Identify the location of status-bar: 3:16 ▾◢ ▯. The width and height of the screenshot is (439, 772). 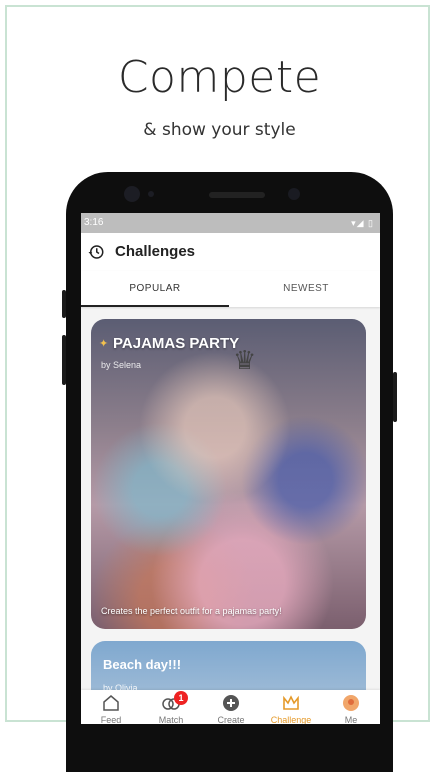
(230, 223).